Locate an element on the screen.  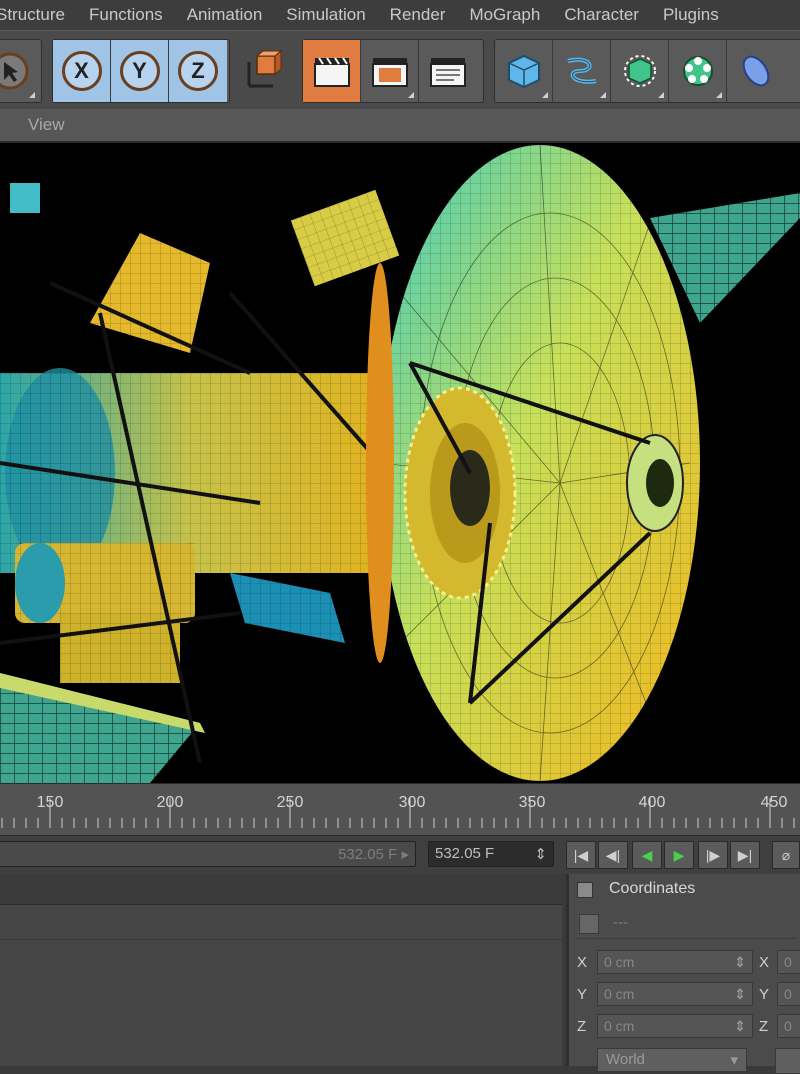
spline-icon is located at coordinates (581, 70).